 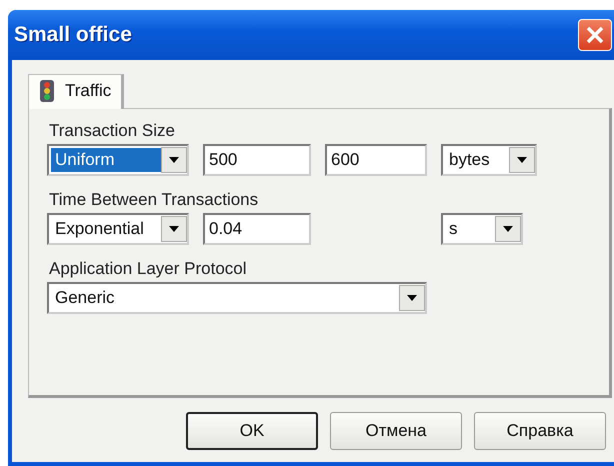 I want to click on dialog-button: Справка, so click(x=540, y=431).